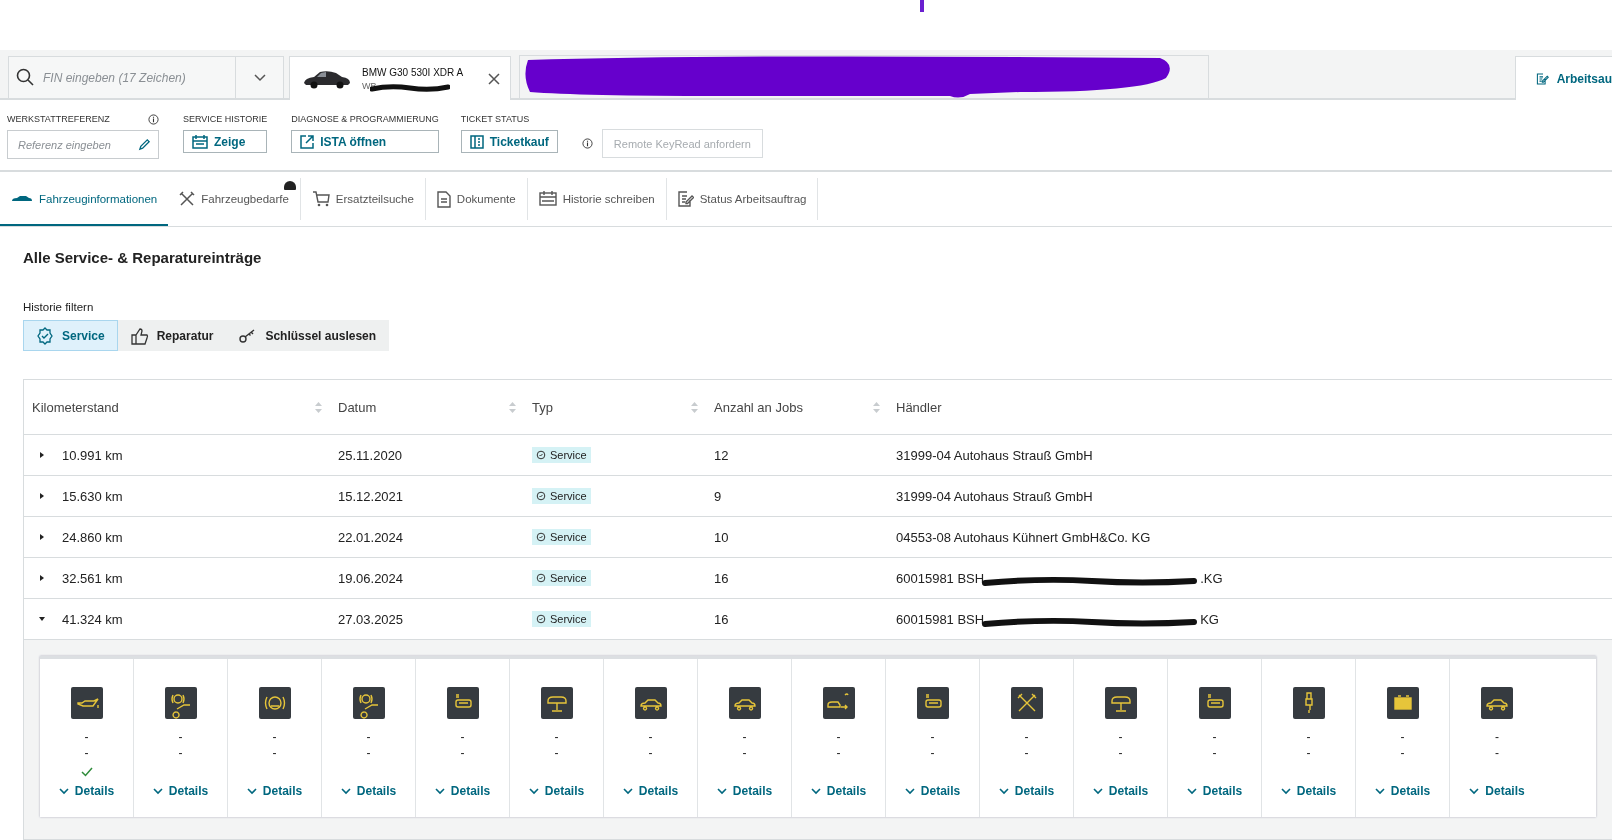  Describe the element at coordinates (742, 199) in the screenshot. I see `nav-tab: Status Arbeitsauftrag` at that location.